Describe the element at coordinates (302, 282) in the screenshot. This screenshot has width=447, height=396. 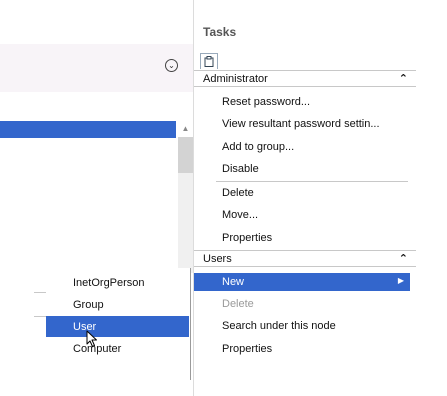
I see `task-new: New ▶` at that location.